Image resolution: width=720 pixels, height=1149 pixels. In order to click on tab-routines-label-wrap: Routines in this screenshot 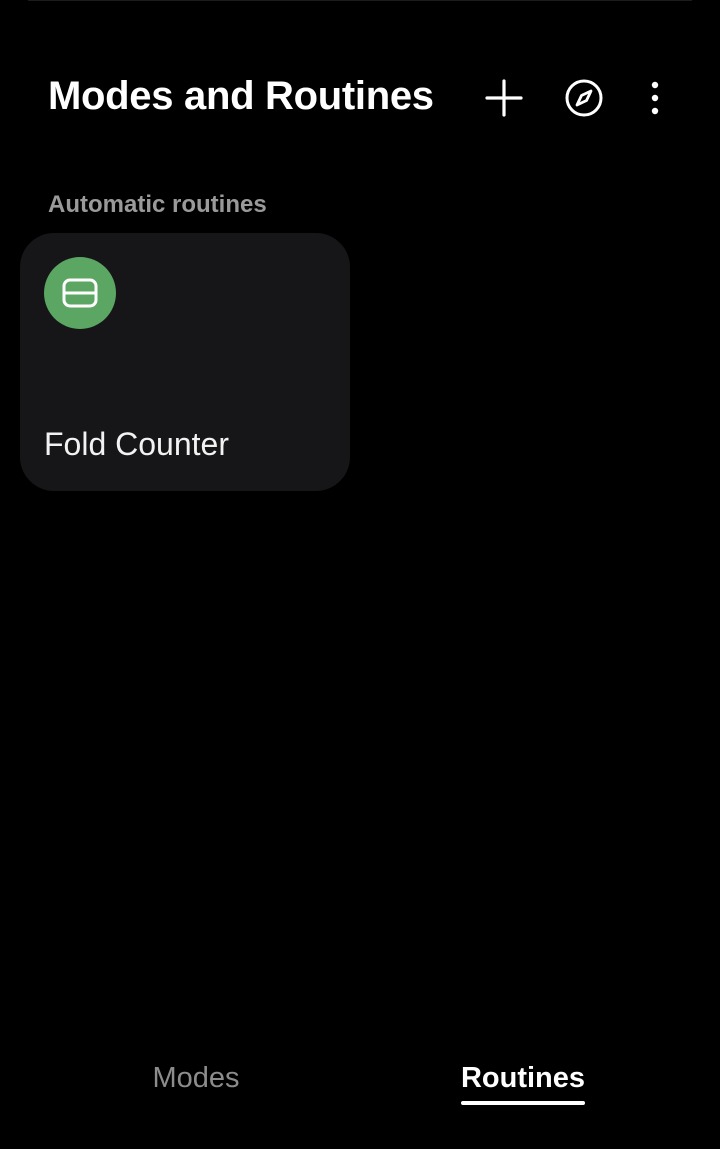, I will do `click(523, 1083)`.